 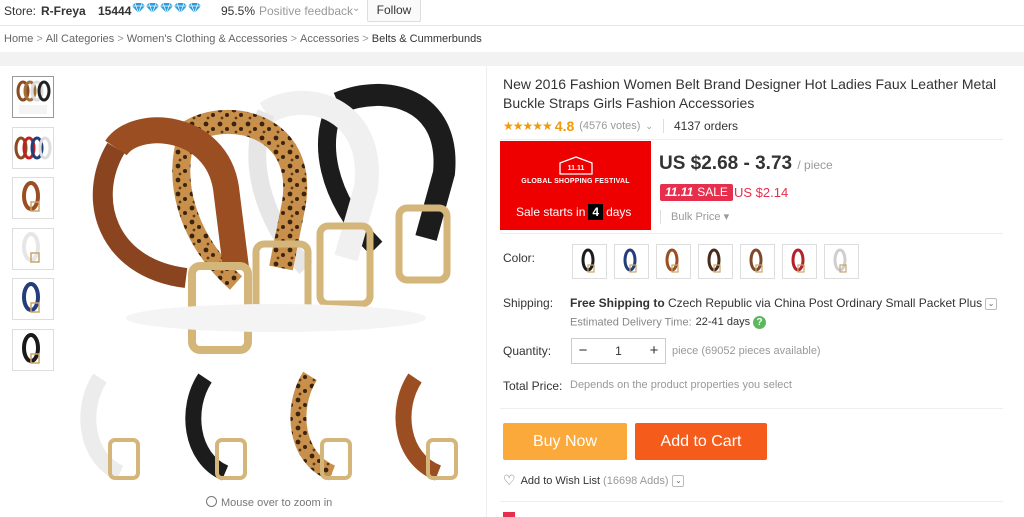 I want to click on delivery-label: Estimated Delivery Time:, so click(x=631, y=322).